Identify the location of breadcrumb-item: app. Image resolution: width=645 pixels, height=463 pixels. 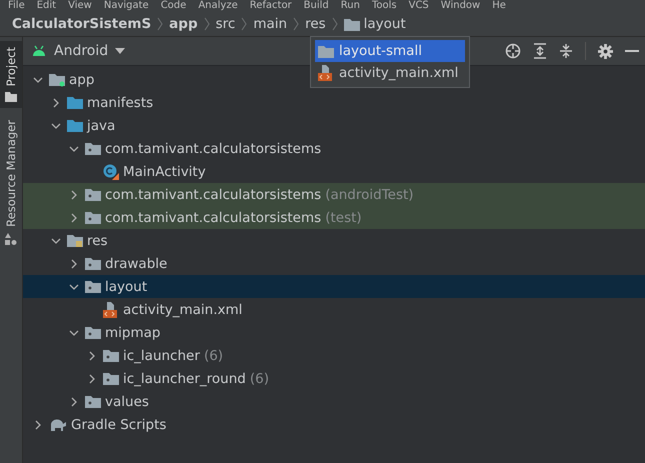
(183, 24).